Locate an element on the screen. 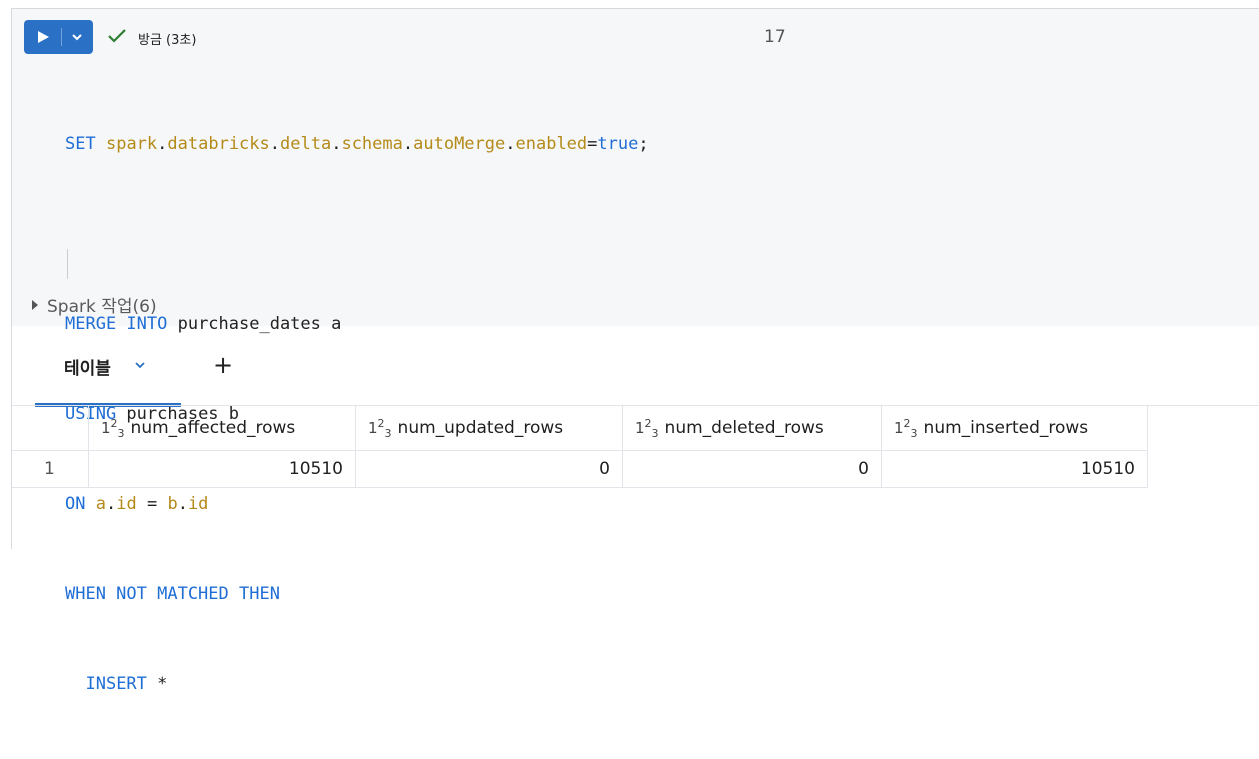 The width and height of the screenshot is (1259, 759). column-header-label: num_updated_rows is located at coordinates (480, 427).